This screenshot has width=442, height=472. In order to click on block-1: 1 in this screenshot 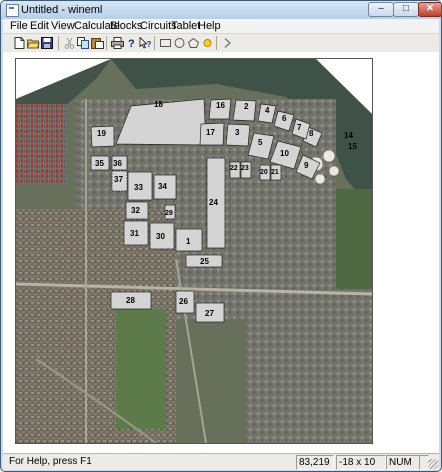, I will do `click(189, 240)`.